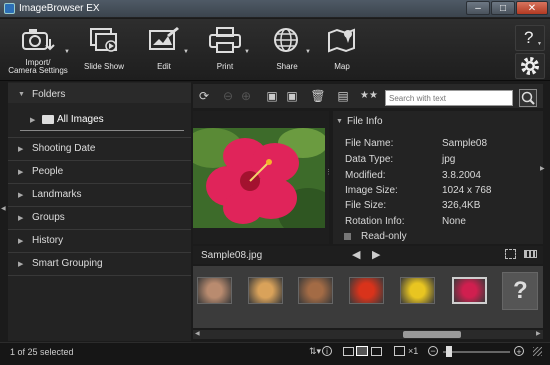 The image size is (550, 365). I want to click on thumbnail-selected, so click(469, 290).